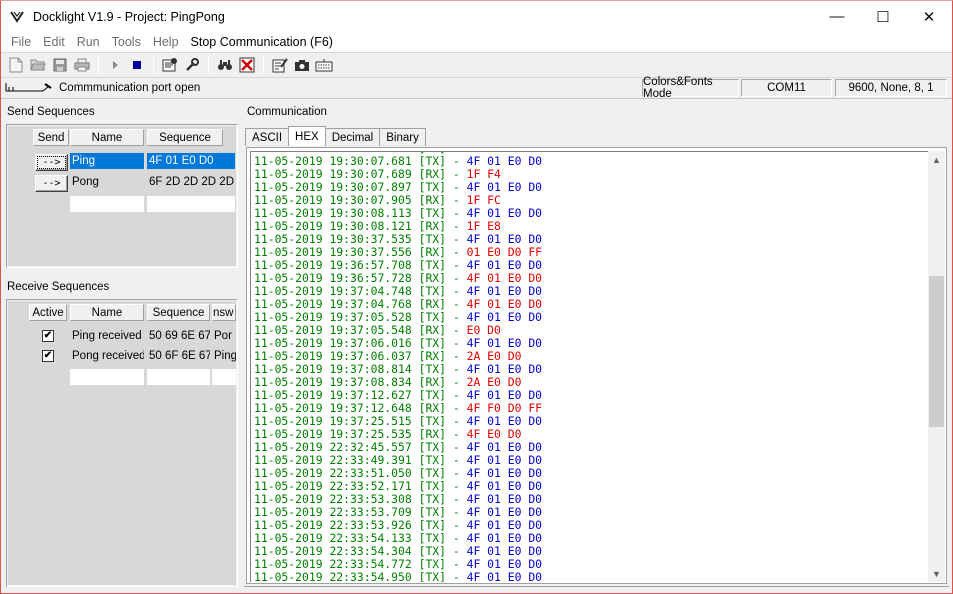 This screenshot has height=594, width=953. What do you see at coordinates (280, 65) in the screenshot?
I see `edit-button` at bounding box center [280, 65].